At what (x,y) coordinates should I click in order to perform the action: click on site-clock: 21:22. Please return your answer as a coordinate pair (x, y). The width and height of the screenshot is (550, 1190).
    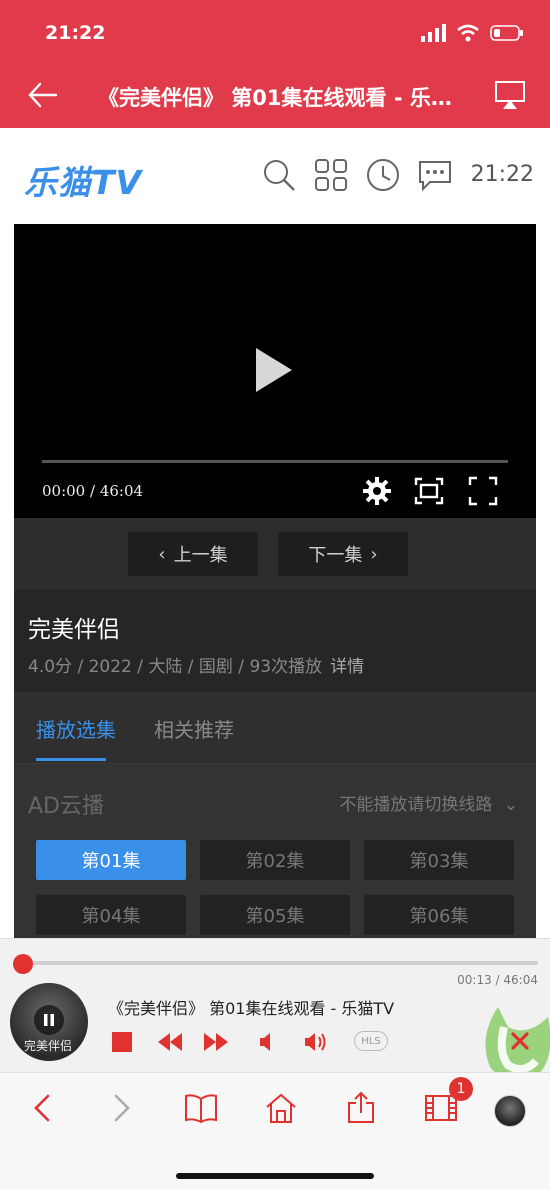
    Looking at the image, I should click on (502, 174).